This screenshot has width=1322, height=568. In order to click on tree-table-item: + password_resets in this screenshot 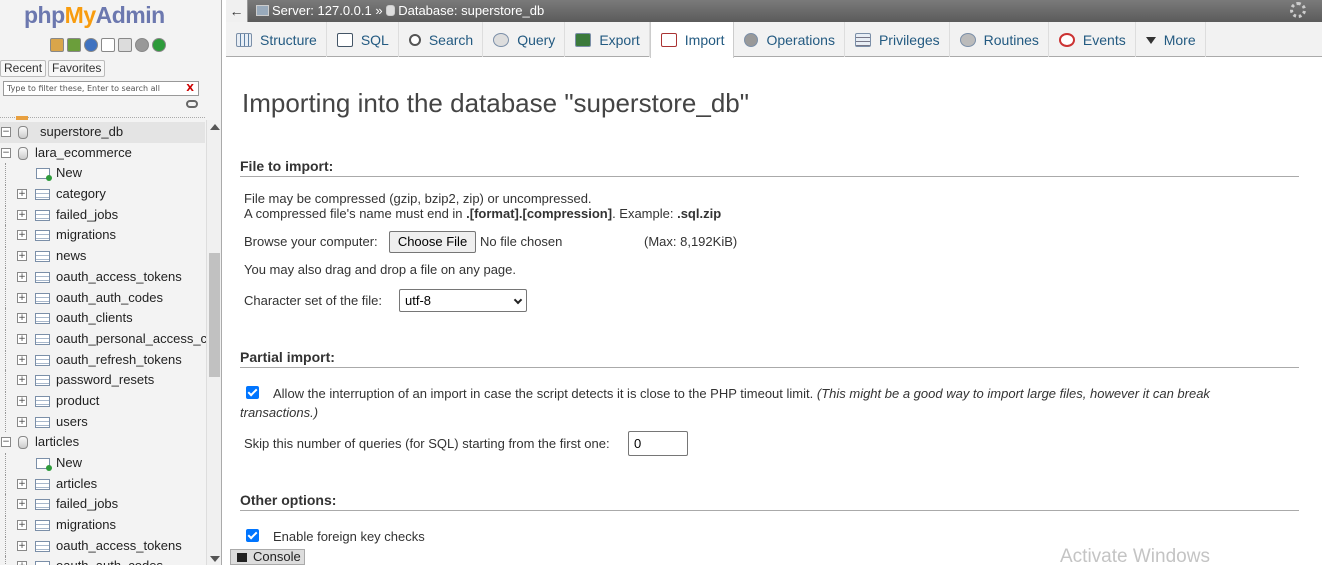, I will do `click(102, 380)`.